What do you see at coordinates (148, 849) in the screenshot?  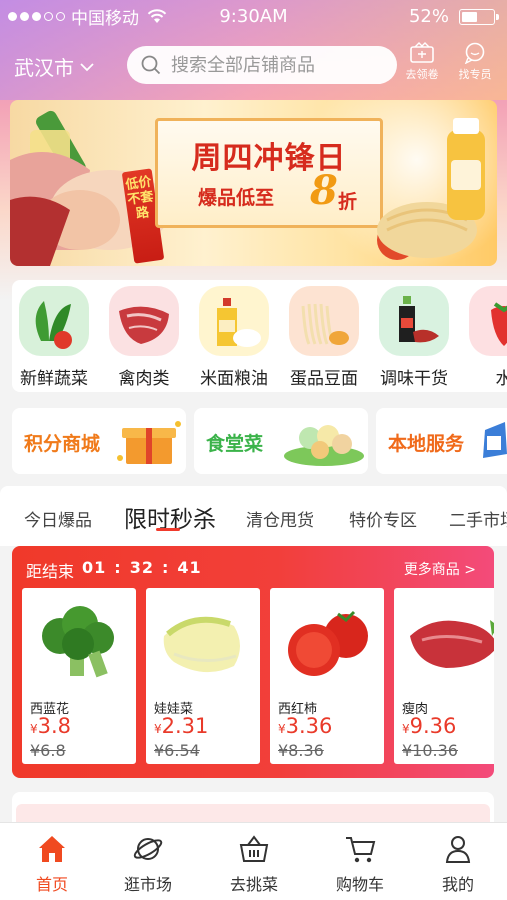 I see `planet-icon` at bounding box center [148, 849].